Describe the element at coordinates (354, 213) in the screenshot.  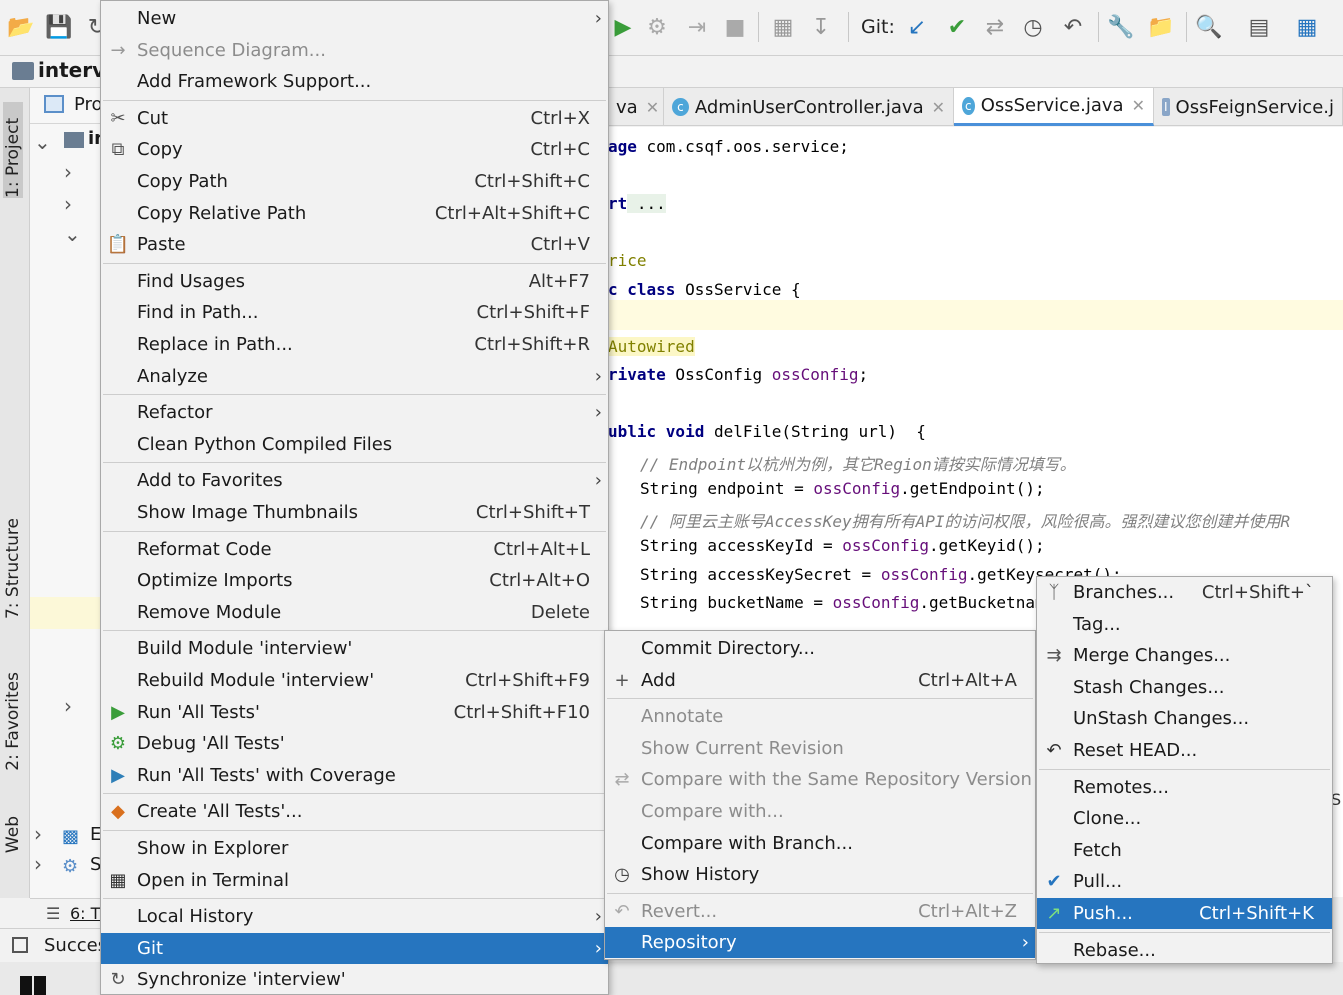
I see `menu-item-copy-relative-path: Copy Relative Path Ctrl+Alt+Shift+C` at that location.